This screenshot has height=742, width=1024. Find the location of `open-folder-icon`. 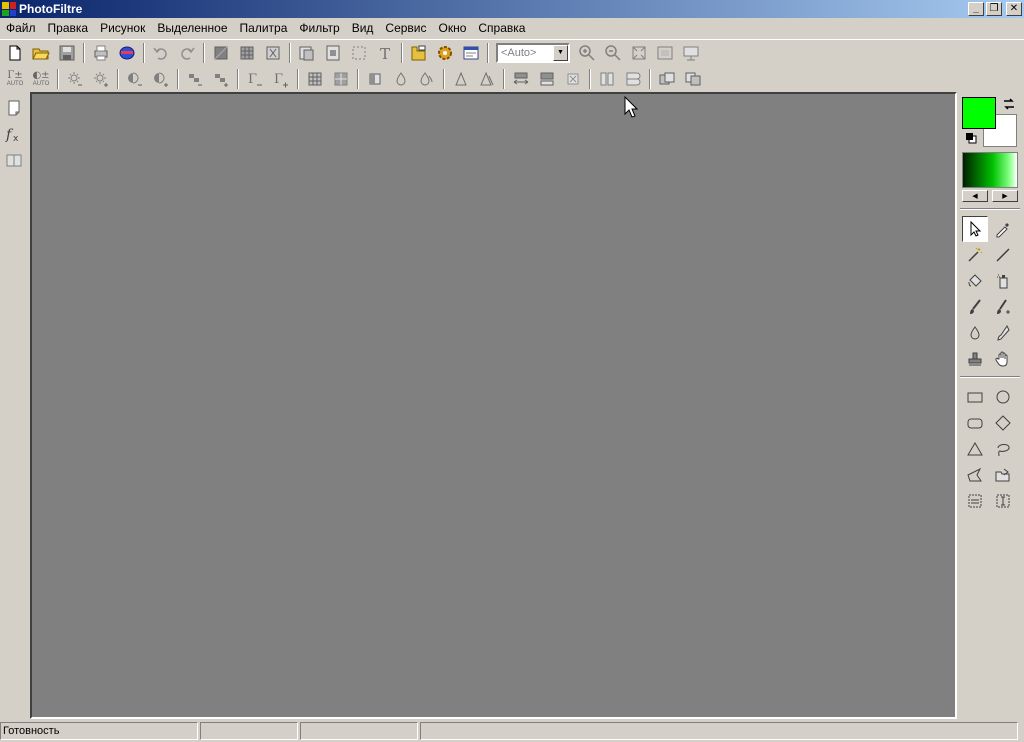

open-folder-icon is located at coordinates (41, 53).